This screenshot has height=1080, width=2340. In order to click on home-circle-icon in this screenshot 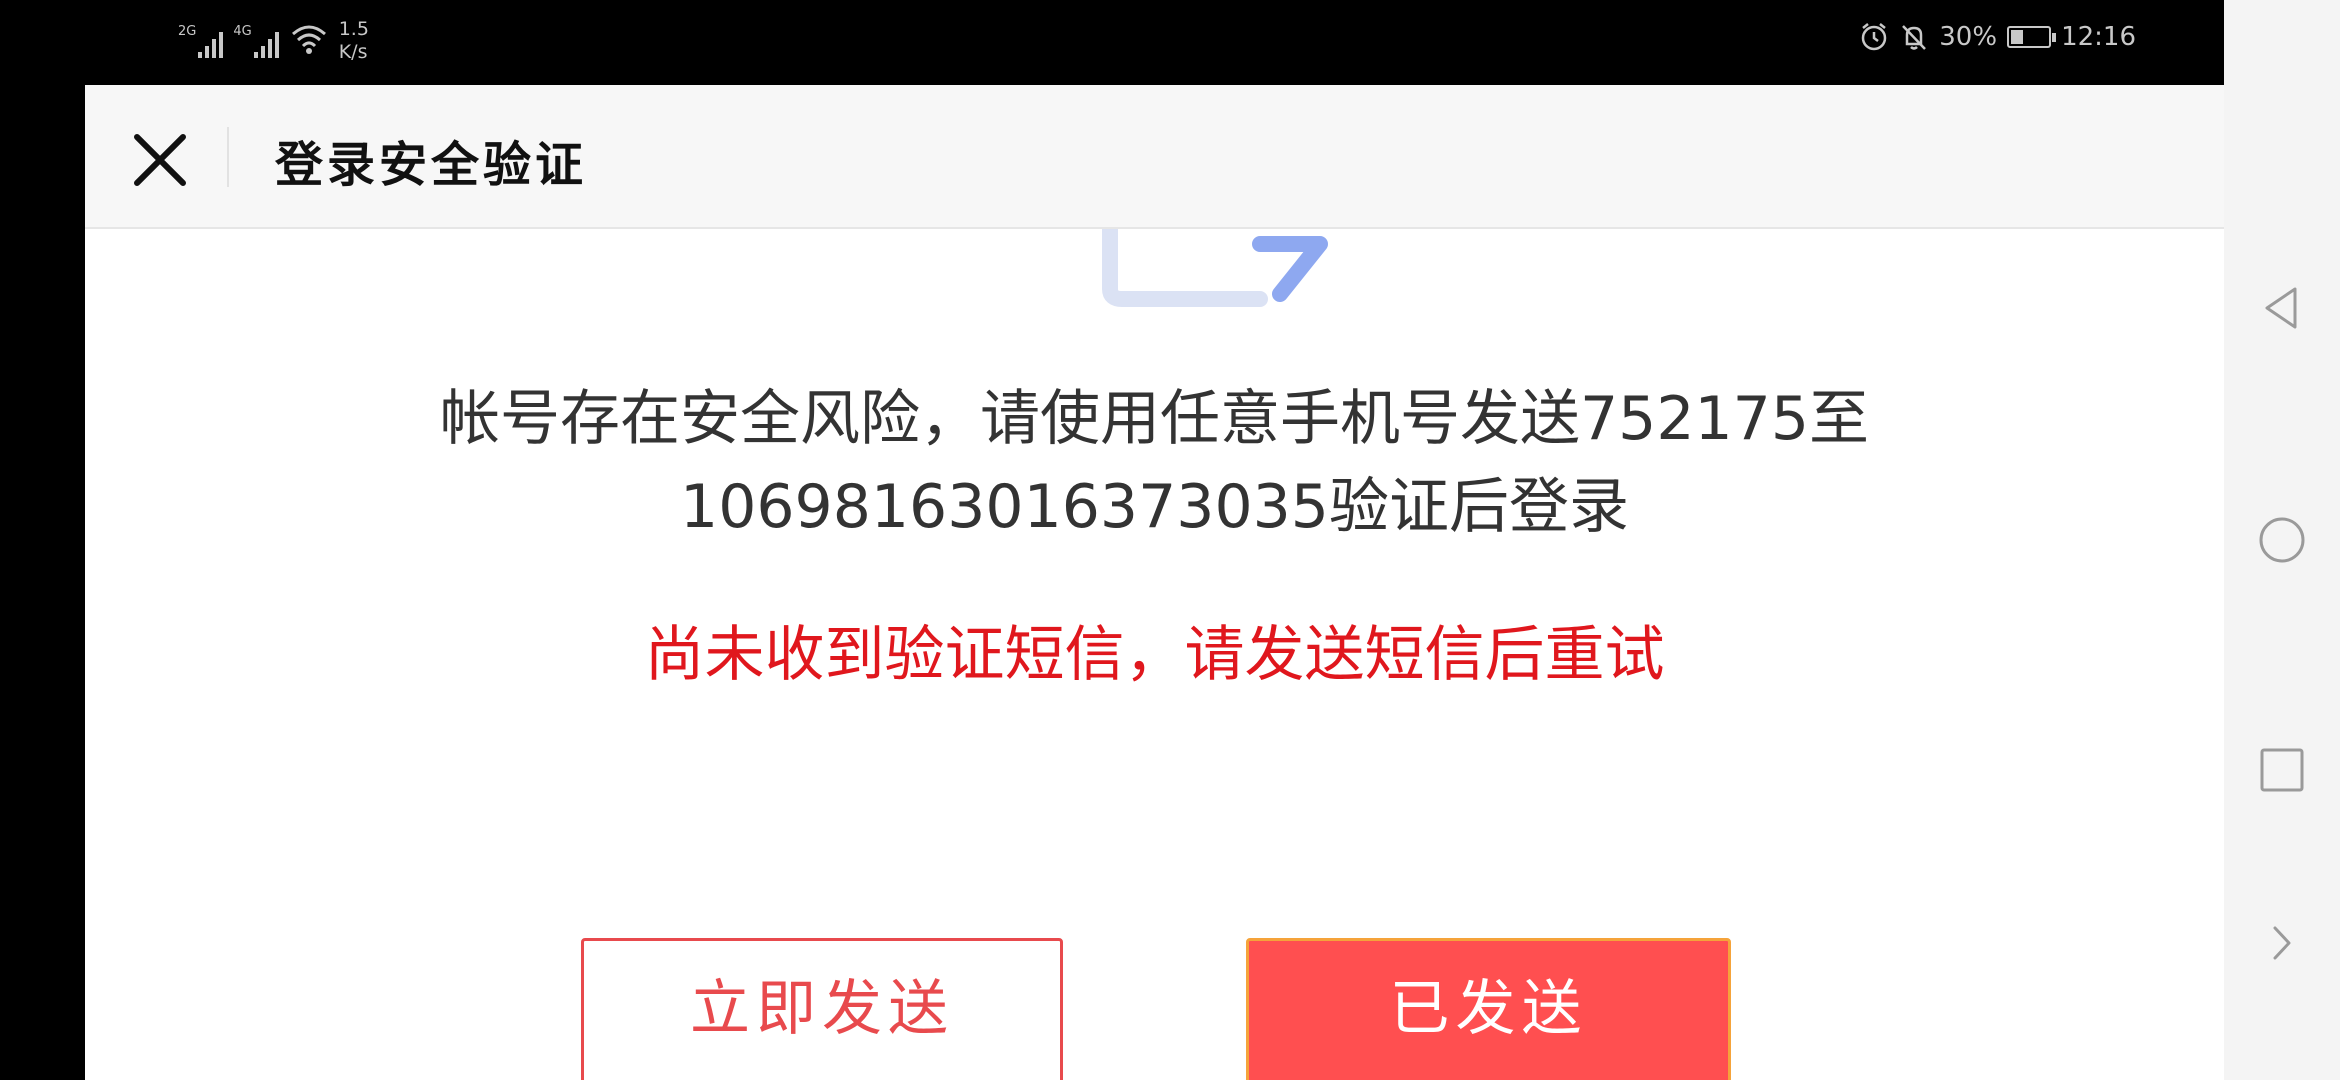, I will do `click(2282, 540)`.